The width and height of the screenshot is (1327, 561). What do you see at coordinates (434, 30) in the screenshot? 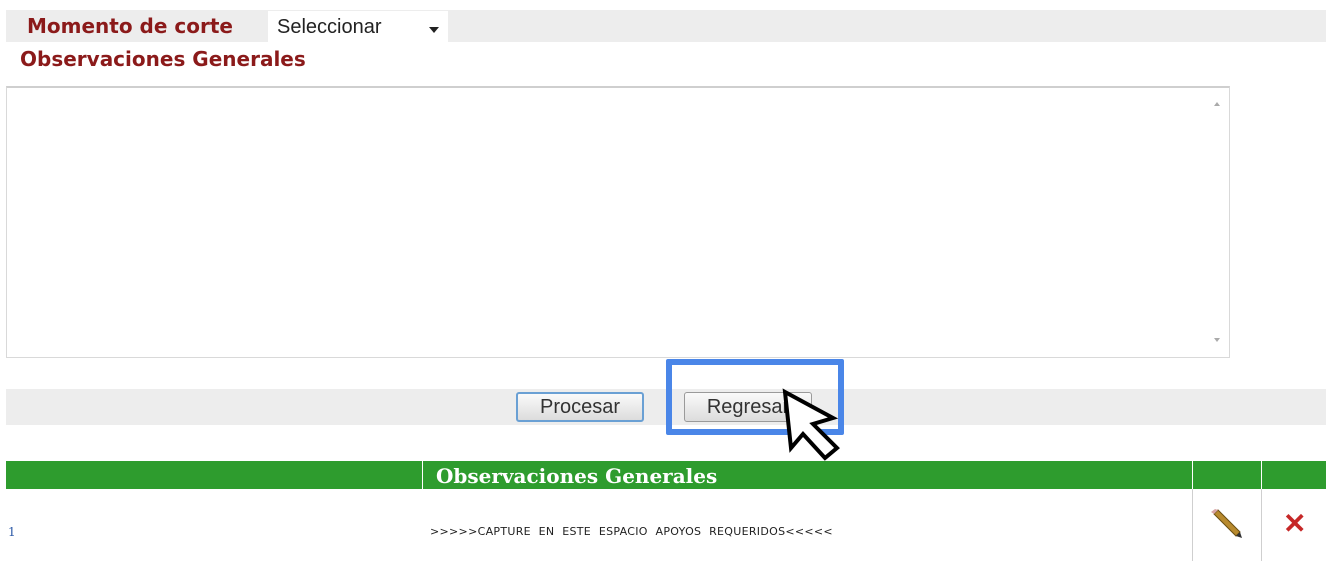
I see `chevron-down-icon` at bounding box center [434, 30].